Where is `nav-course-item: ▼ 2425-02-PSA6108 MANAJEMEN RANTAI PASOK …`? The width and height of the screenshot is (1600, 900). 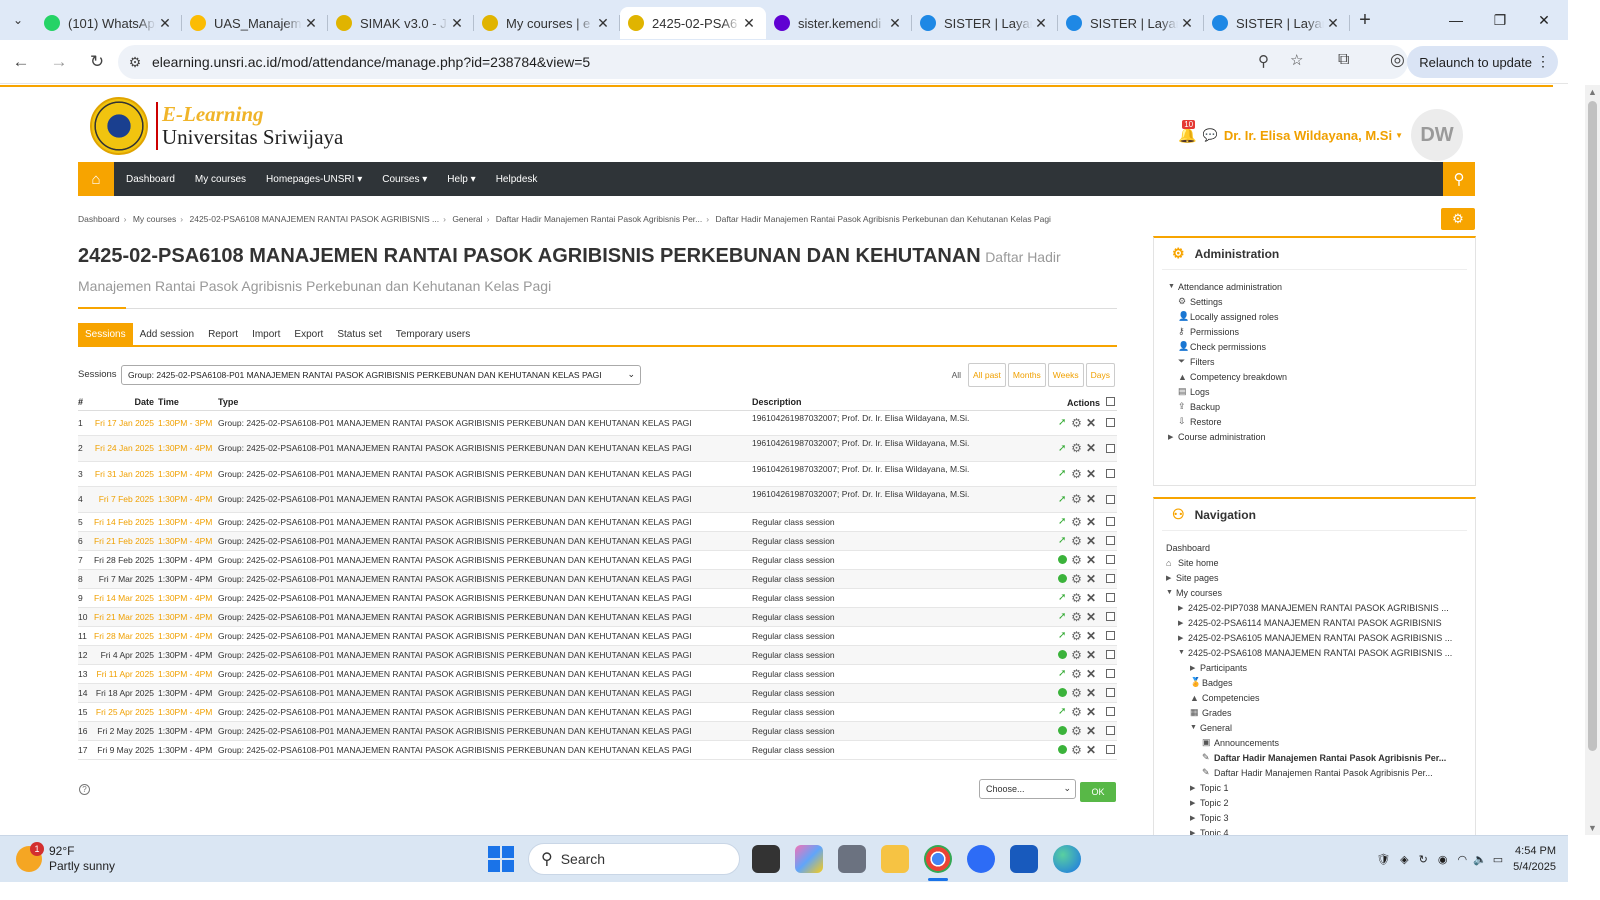 nav-course-item: ▼ 2425-02-PSA6108 MANAJEMEN RANTAI PASOK … is located at coordinates (1315, 652).